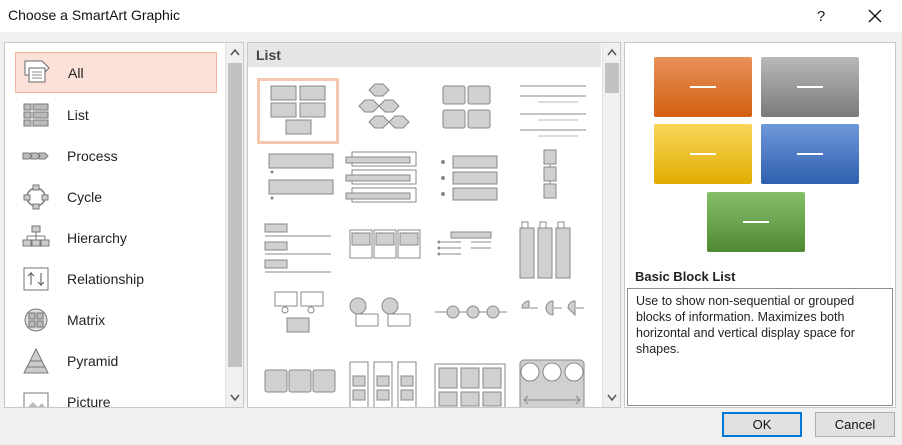  I want to click on layout-horizontal-bullet-list, so click(472, 181).